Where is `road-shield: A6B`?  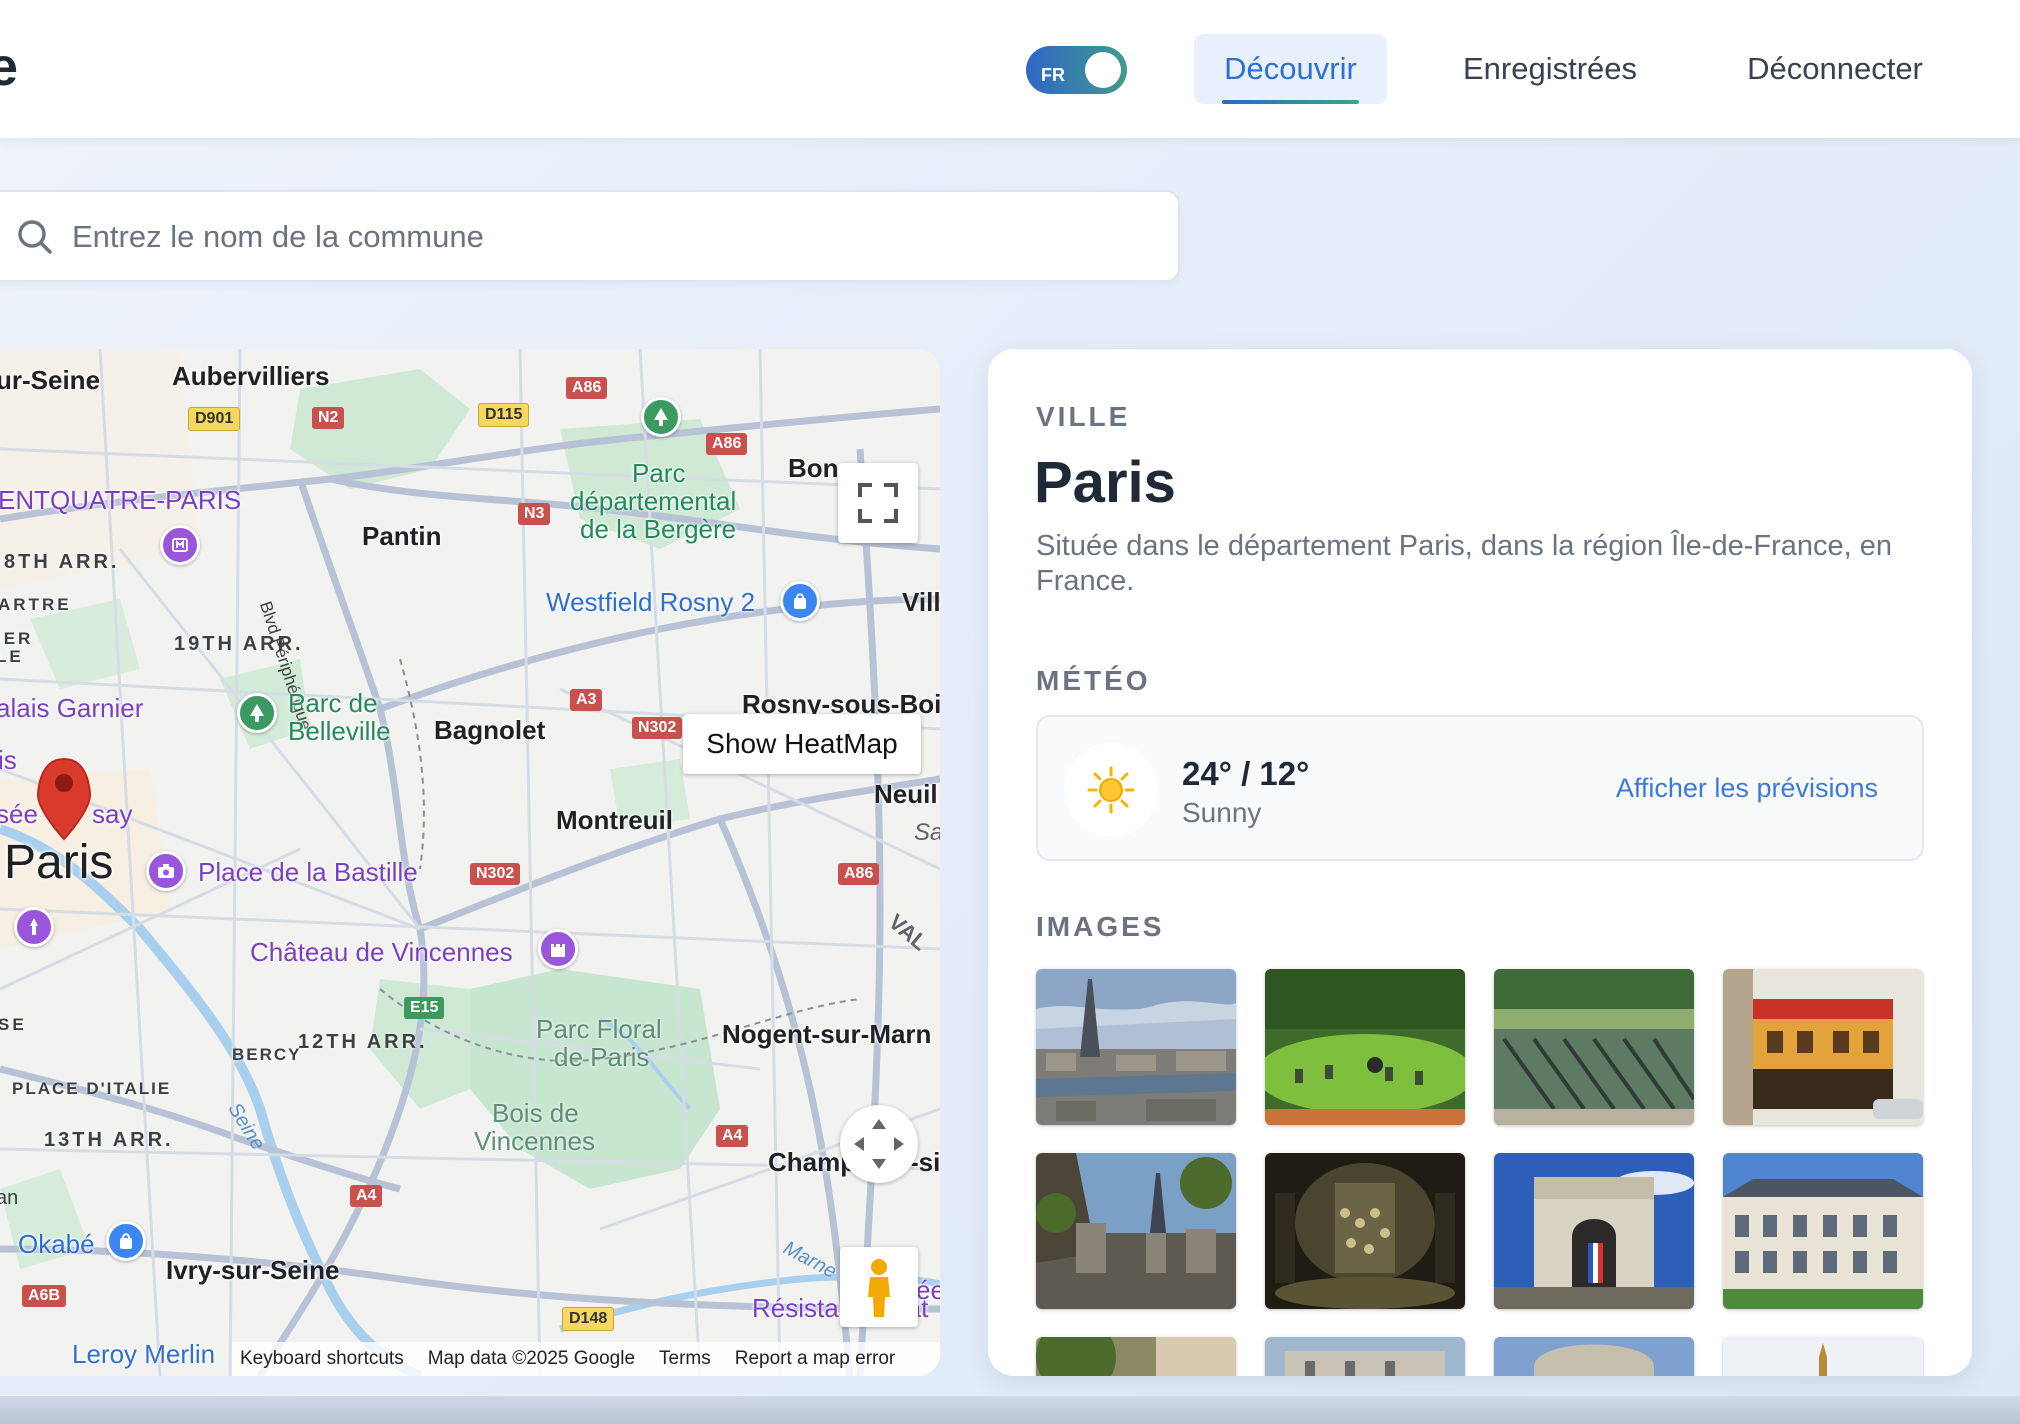 road-shield: A6B is located at coordinates (44, 1296).